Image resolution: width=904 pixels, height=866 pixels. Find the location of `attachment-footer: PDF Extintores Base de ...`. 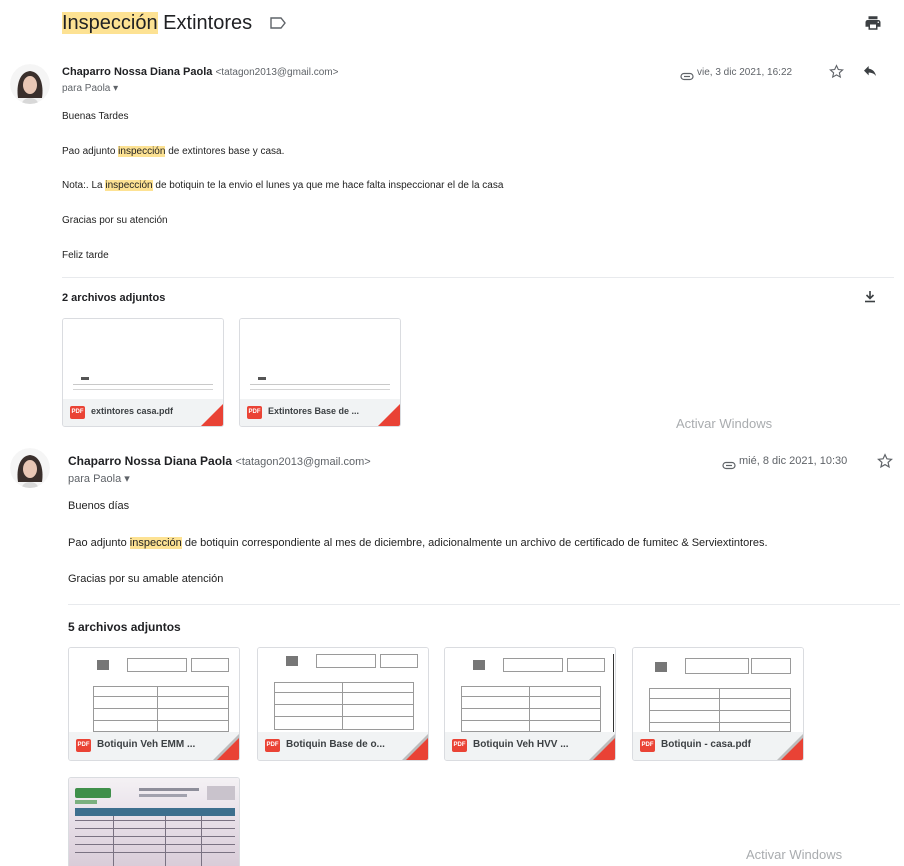

attachment-footer: PDF Extintores Base de ... is located at coordinates (320, 412).